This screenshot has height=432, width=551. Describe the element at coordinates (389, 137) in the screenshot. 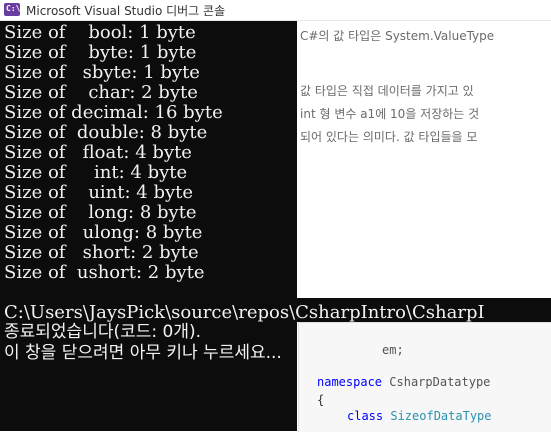

I see `blog-paragraph-line: 되어 있다는 의미다. 값 타입들을 모` at that location.